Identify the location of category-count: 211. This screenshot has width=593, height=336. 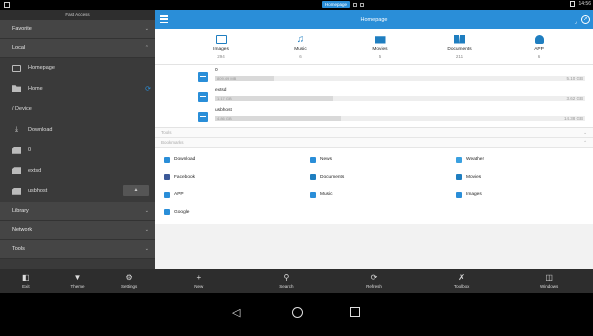
(459, 56).